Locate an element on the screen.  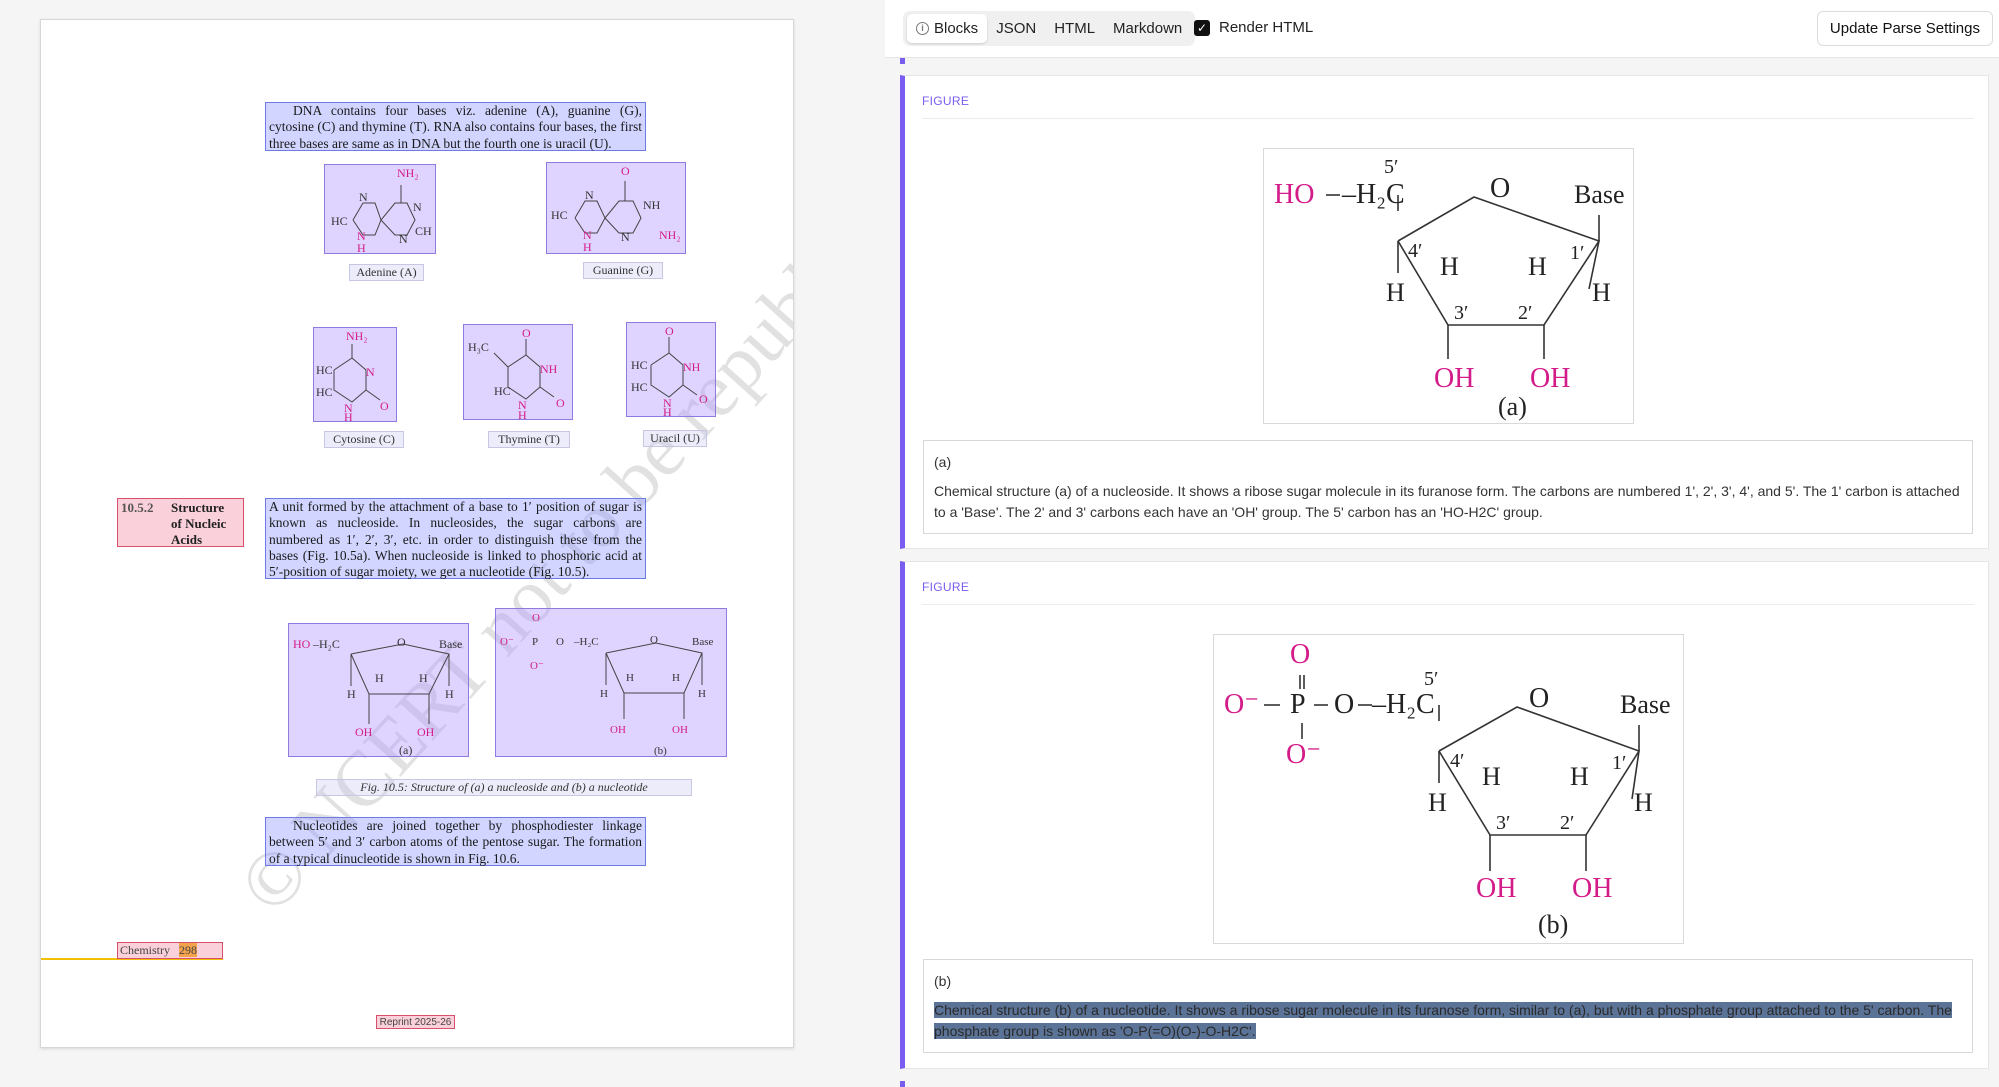
update-parse-settings-button: Update Parse Settings is located at coordinates (1904, 28).